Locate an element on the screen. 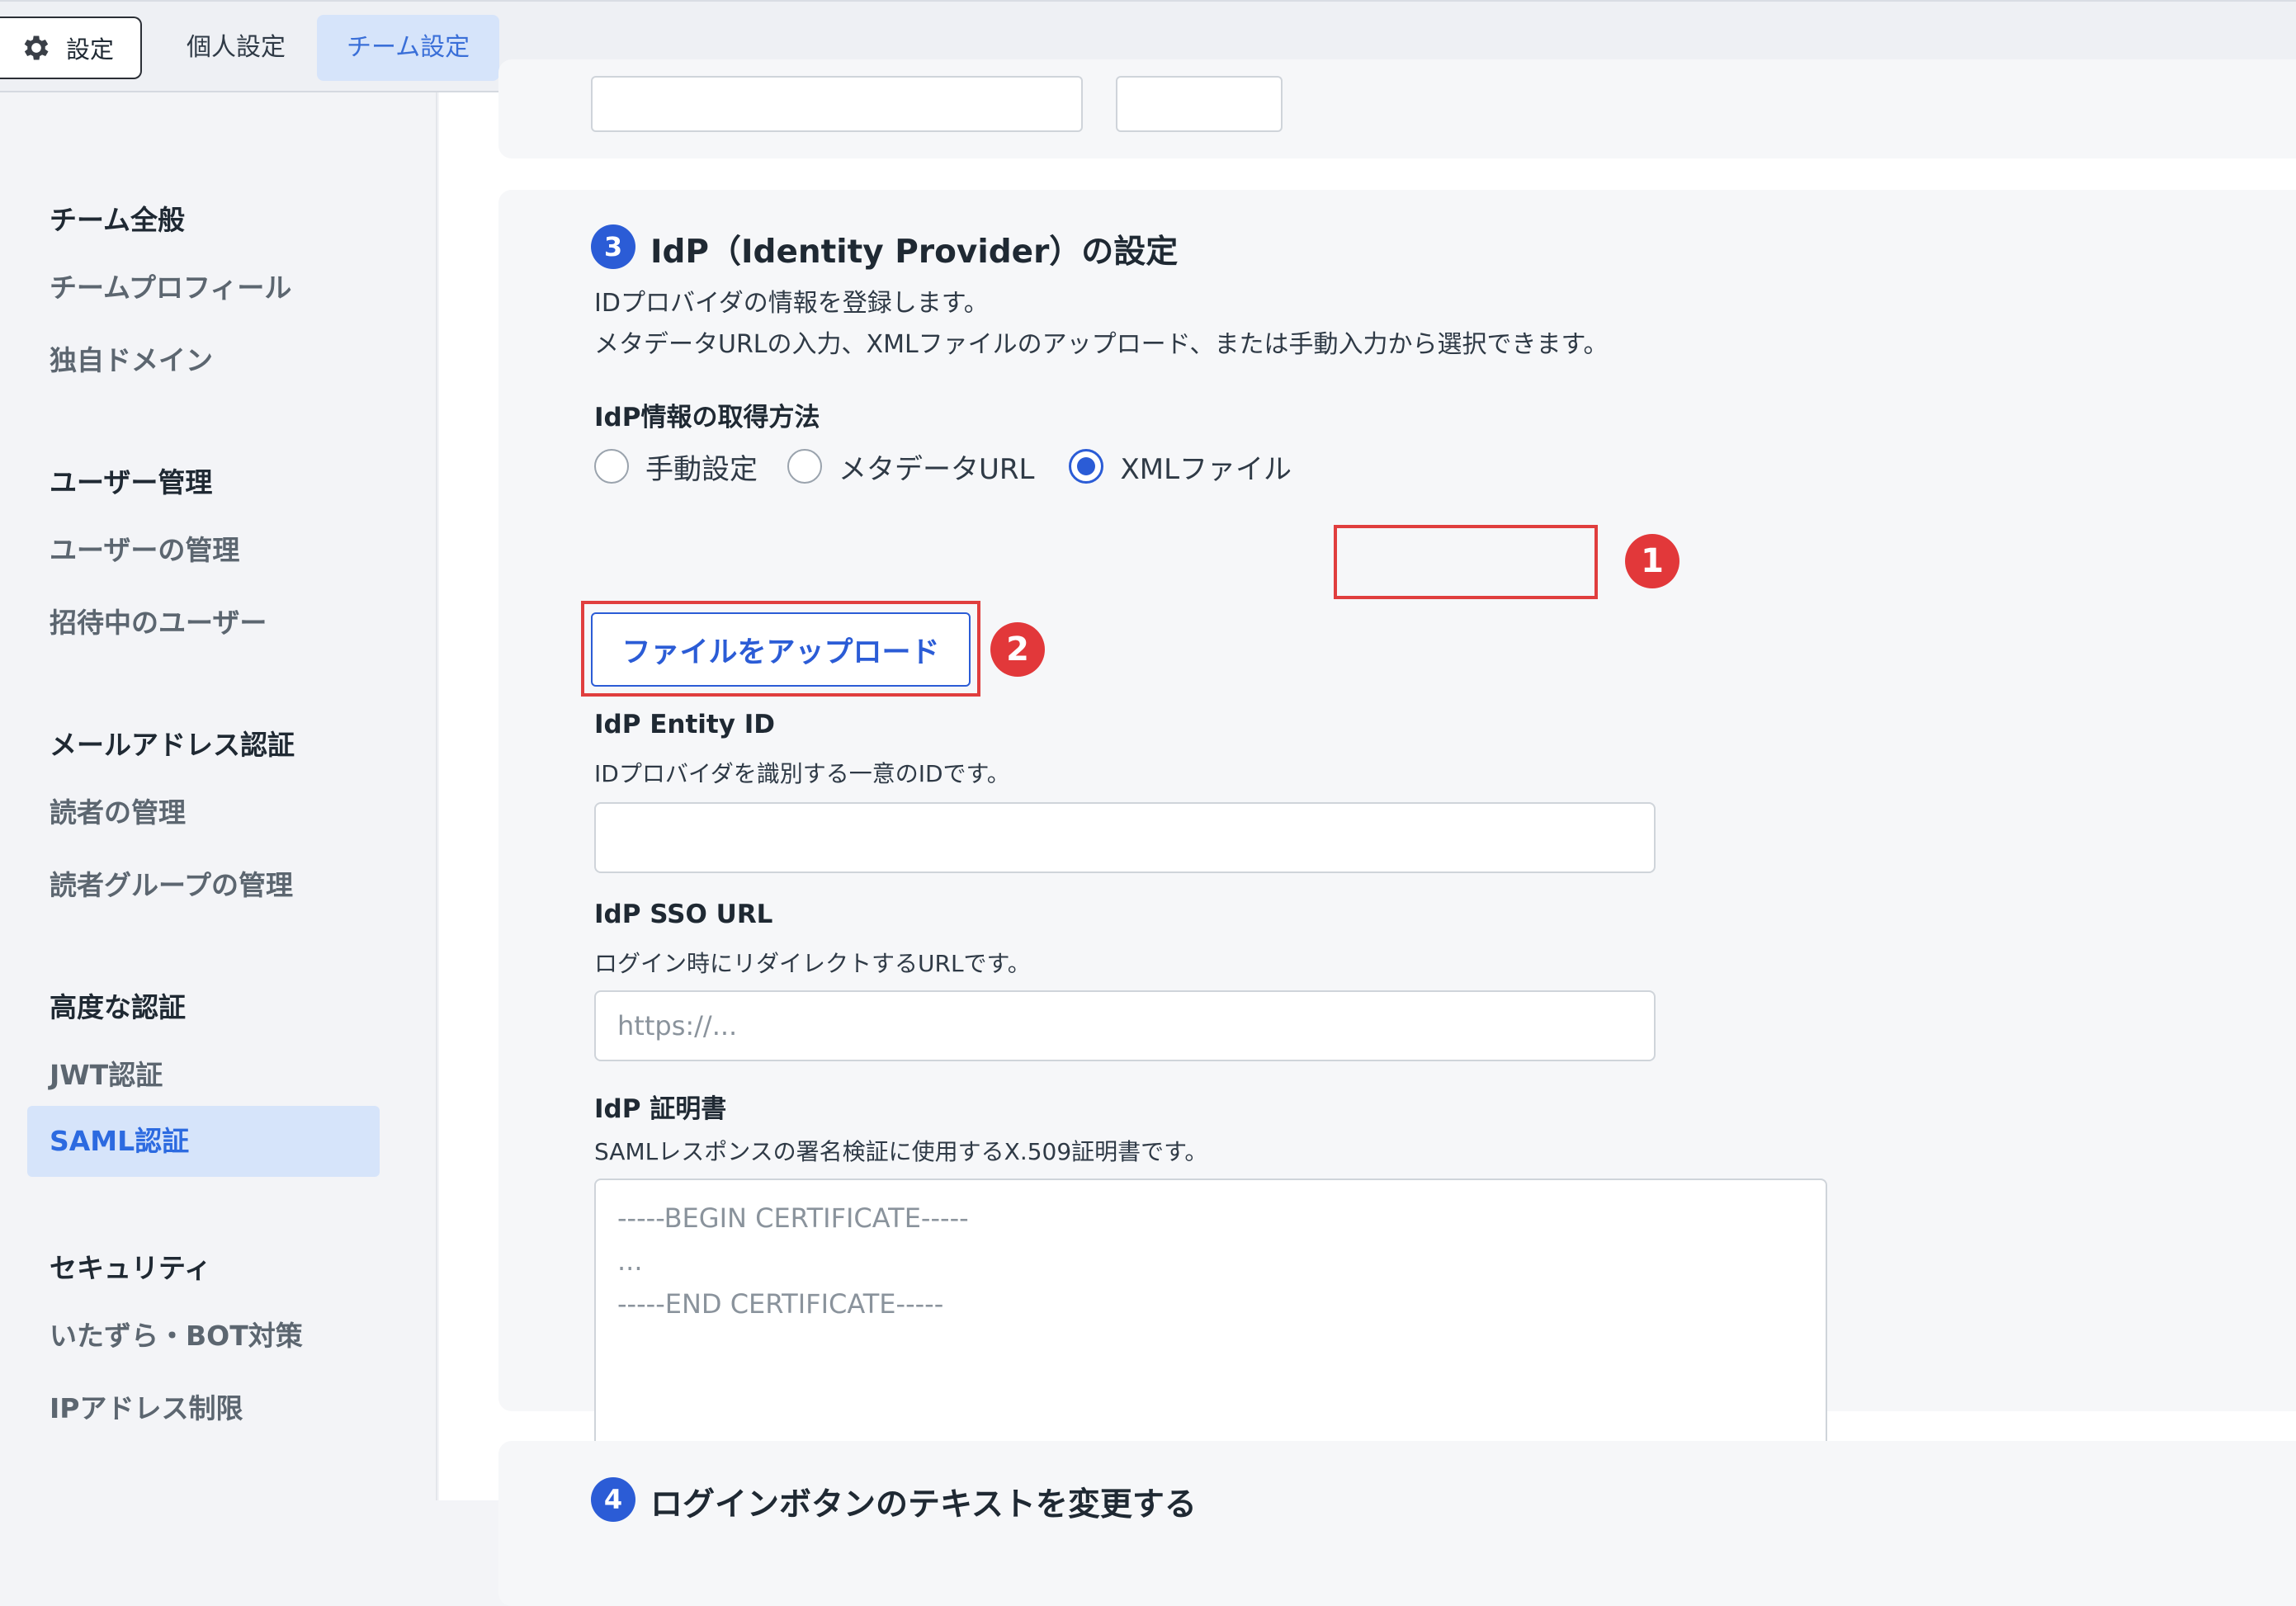  upload-file-button: ファイルをアップロード is located at coordinates (781, 649).